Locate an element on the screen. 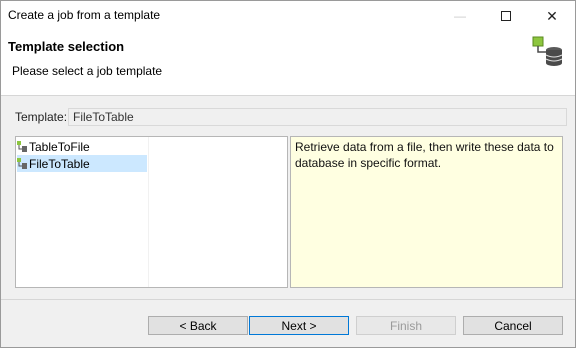 The image size is (576, 348). maximize-icon is located at coordinates (506, 16).